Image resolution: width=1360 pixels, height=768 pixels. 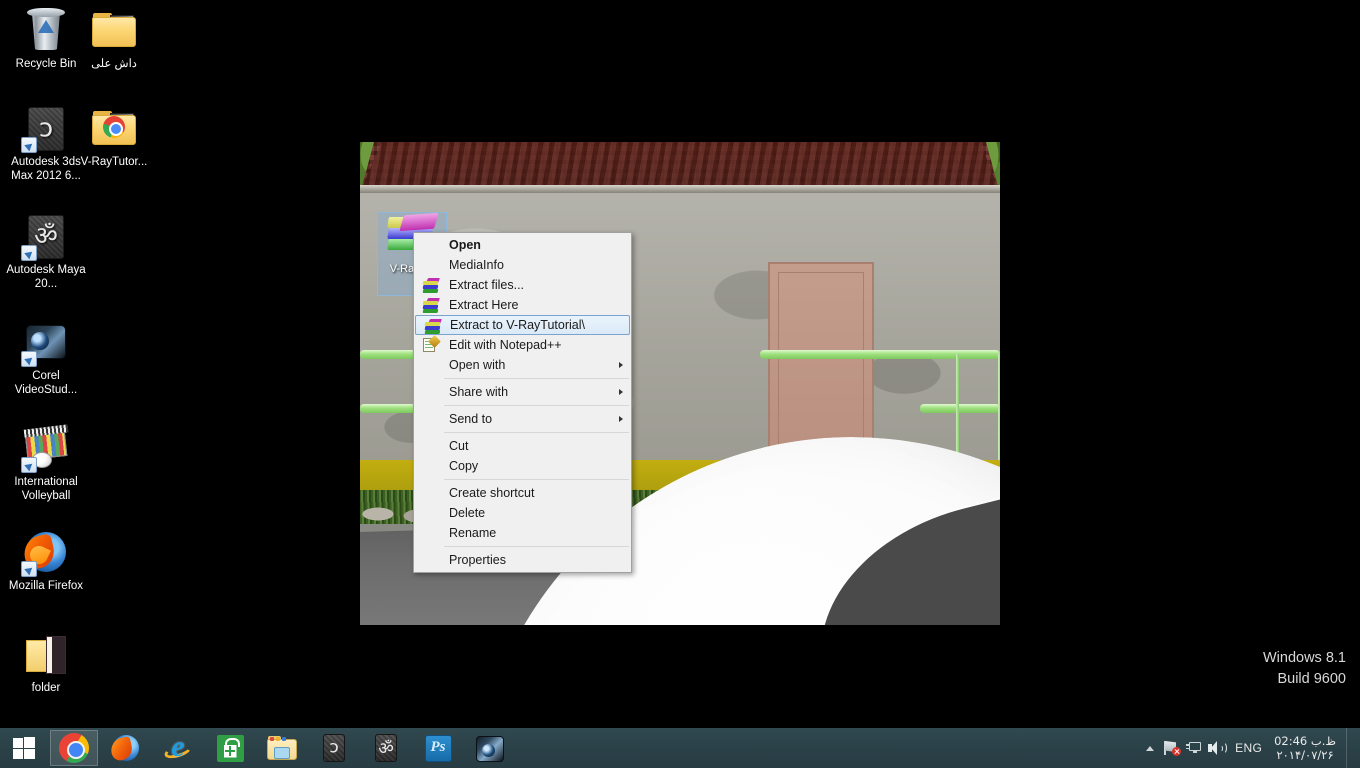 What do you see at coordinates (459, 446) in the screenshot?
I see `menu-item-label: Cut` at bounding box center [459, 446].